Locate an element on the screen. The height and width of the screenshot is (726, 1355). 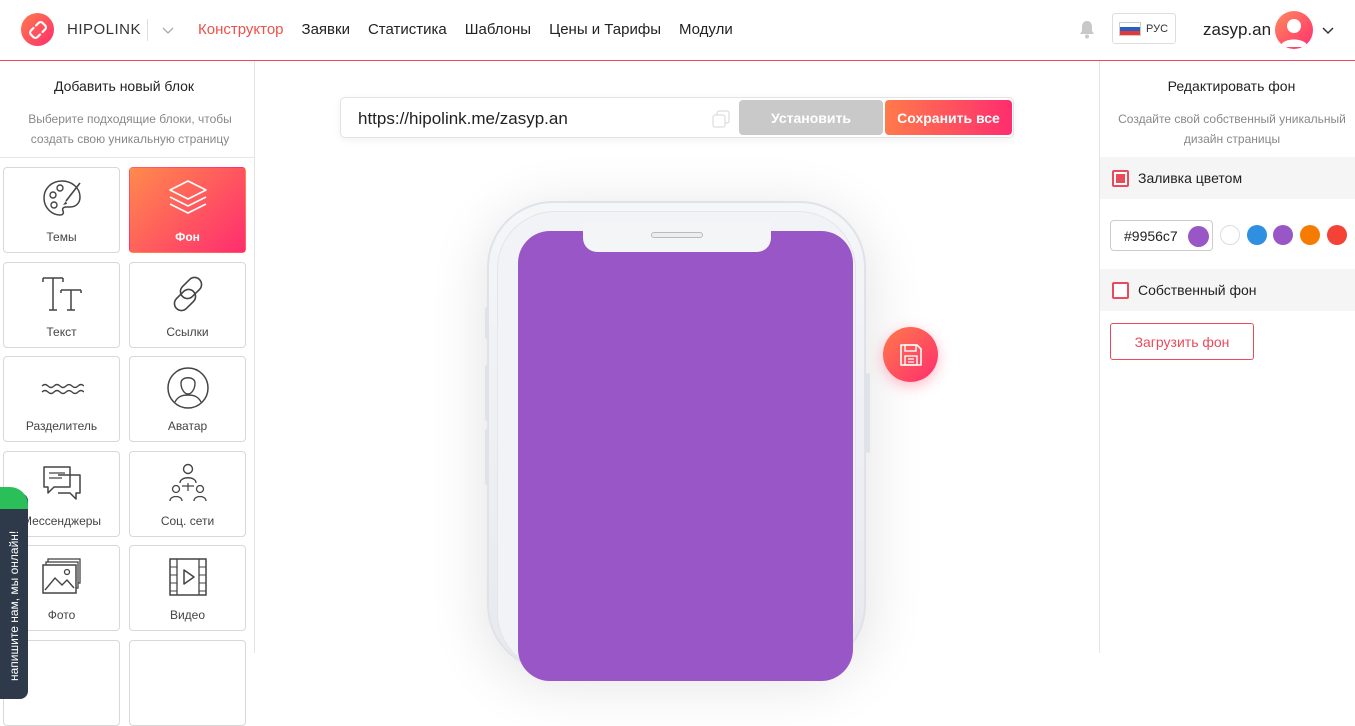
panel-title: Добавить новый блок is located at coordinates (124, 86).